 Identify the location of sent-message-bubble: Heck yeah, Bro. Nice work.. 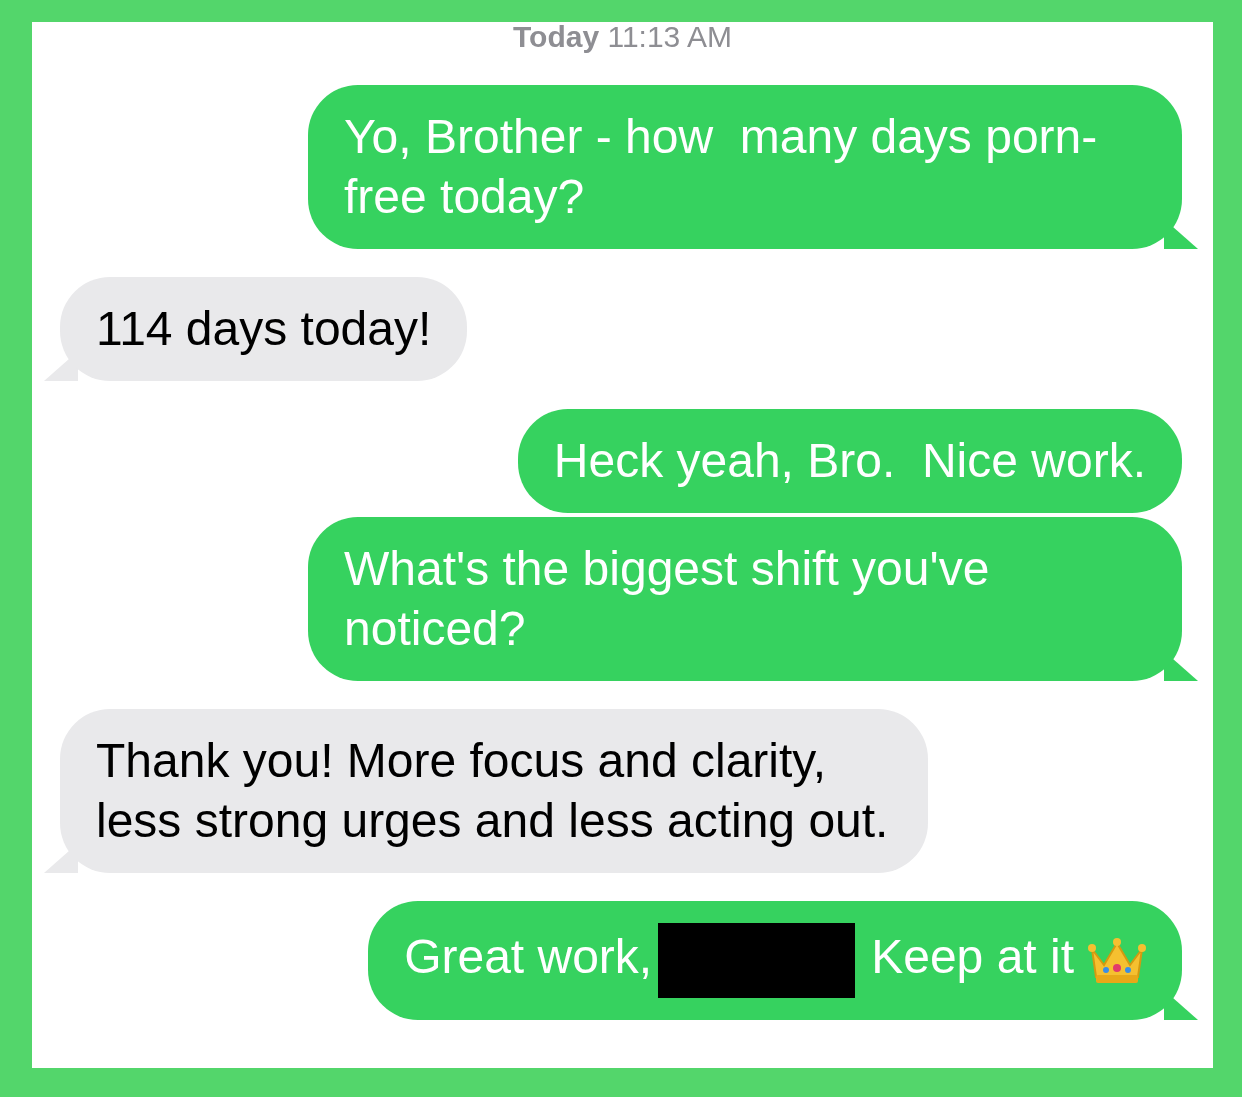
(849, 461).